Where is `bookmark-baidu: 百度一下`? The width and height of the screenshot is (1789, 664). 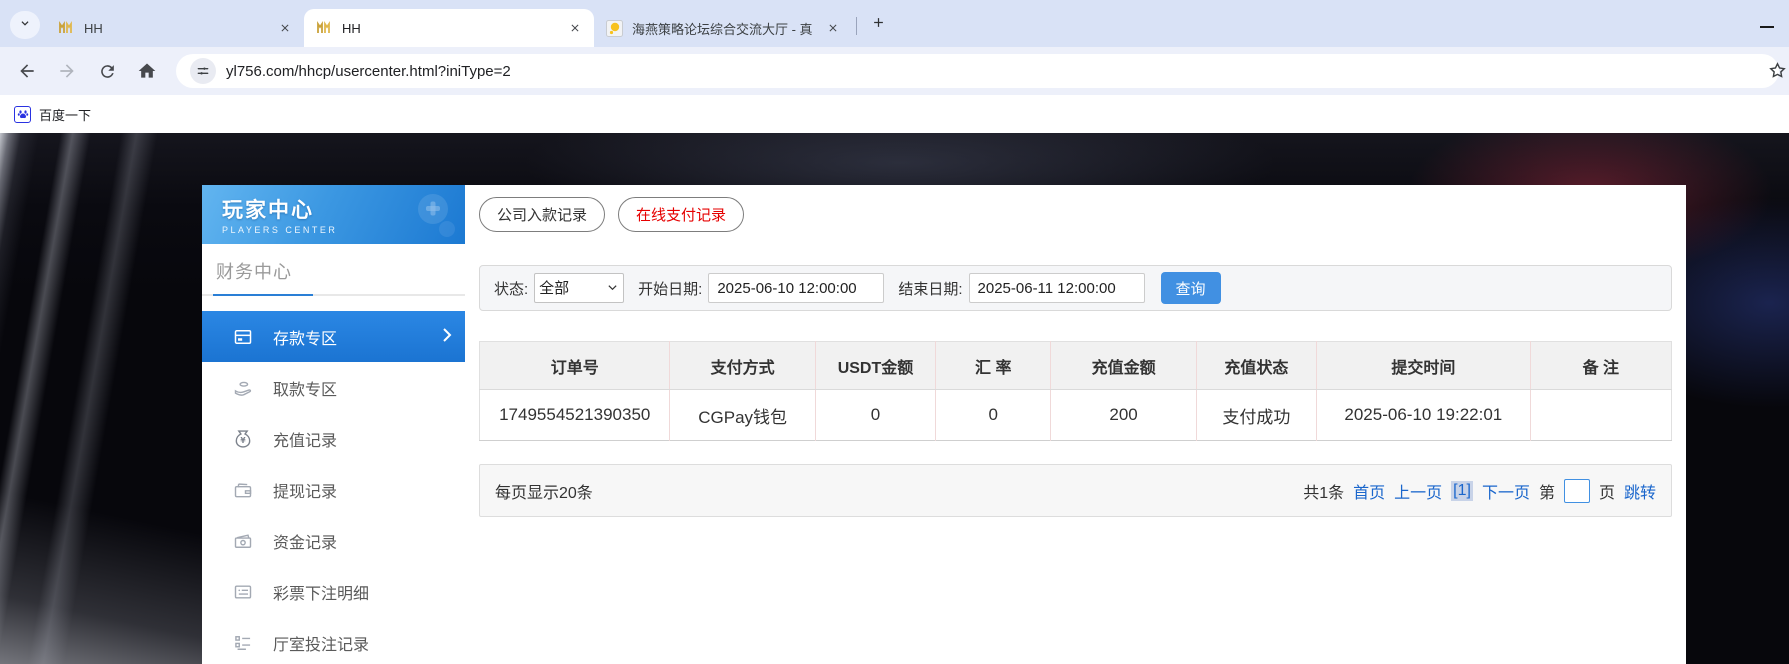 bookmark-baidu: 百度一下 is located at coordinates (52, 114).